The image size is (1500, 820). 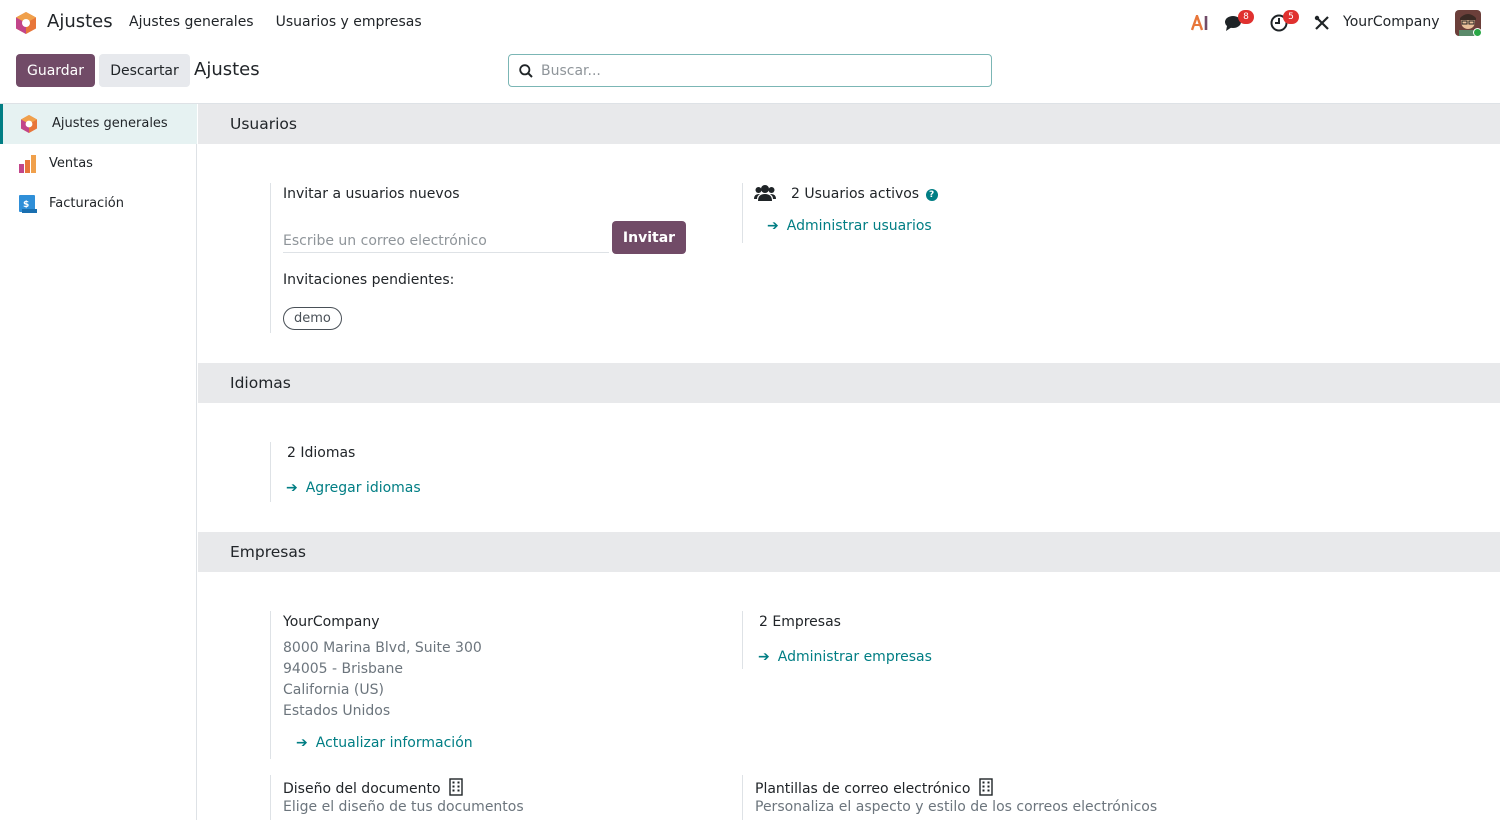 What do you see at coordinates (268, 552) in the screenshot?
I see `section-title: Empresas` at bounding box center [268, 552].